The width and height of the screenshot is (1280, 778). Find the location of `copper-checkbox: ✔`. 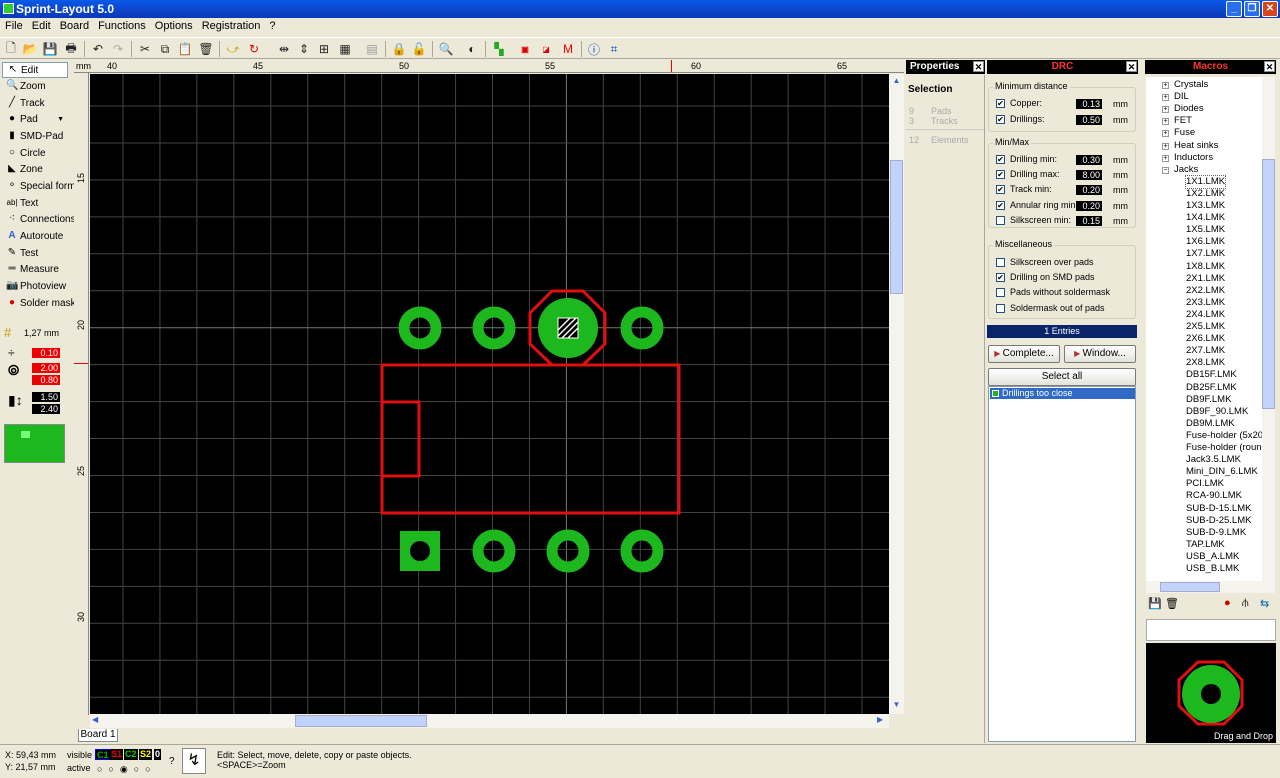

copper-checkbox: ✔ is located at coordinates (1000, 103).